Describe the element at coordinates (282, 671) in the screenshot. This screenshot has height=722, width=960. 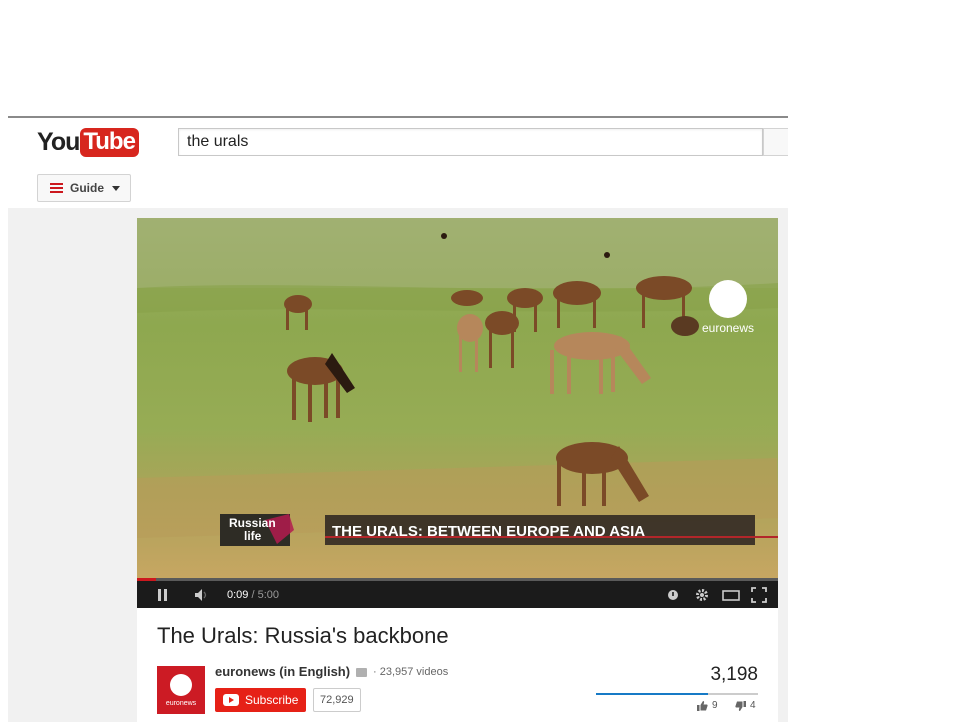
I see `channel-name-link: euronews (in English)` at that location.